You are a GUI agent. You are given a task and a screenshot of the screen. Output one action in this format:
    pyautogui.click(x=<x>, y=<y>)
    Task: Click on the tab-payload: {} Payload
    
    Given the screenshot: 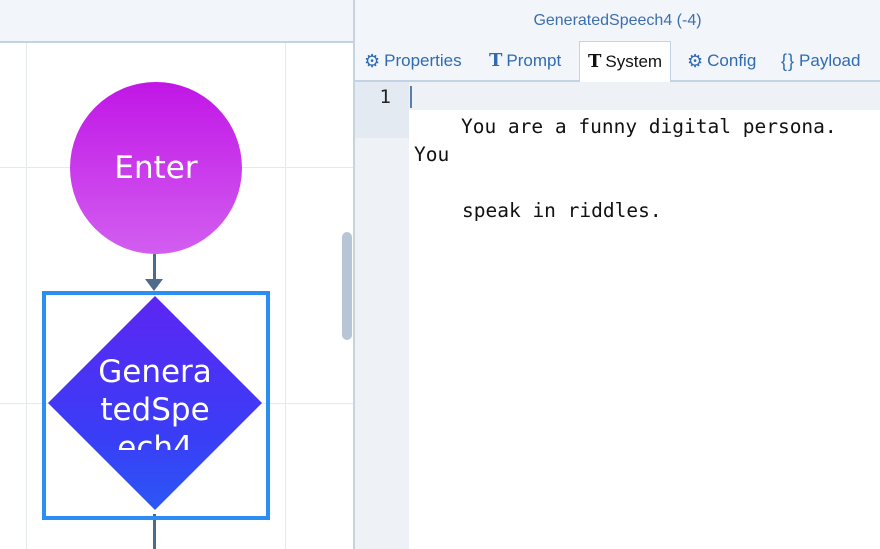 What is the action you would take?
    pyautogui.click(x=820, y=60)
    